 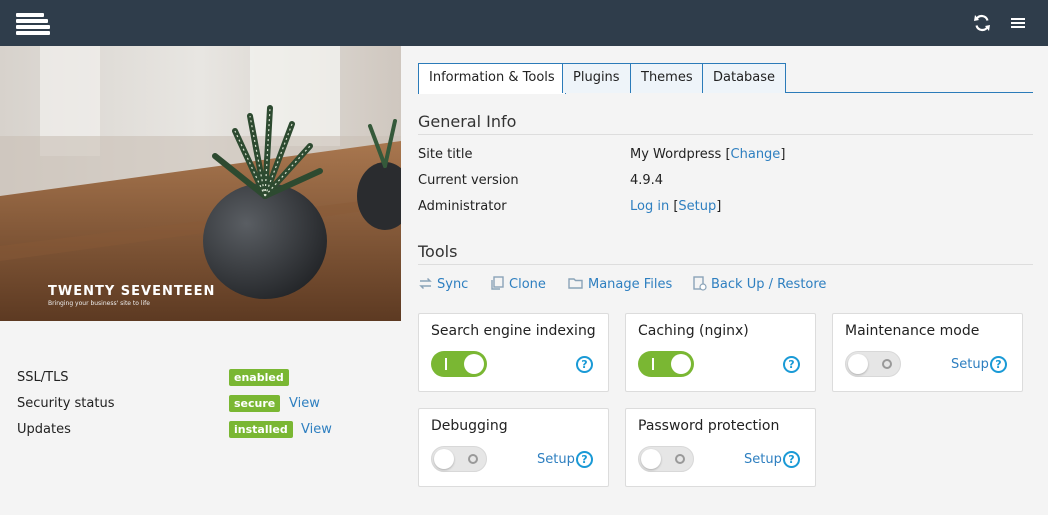 I want to click on manage-files-button: Manage Files, so click(x=620, y=285).